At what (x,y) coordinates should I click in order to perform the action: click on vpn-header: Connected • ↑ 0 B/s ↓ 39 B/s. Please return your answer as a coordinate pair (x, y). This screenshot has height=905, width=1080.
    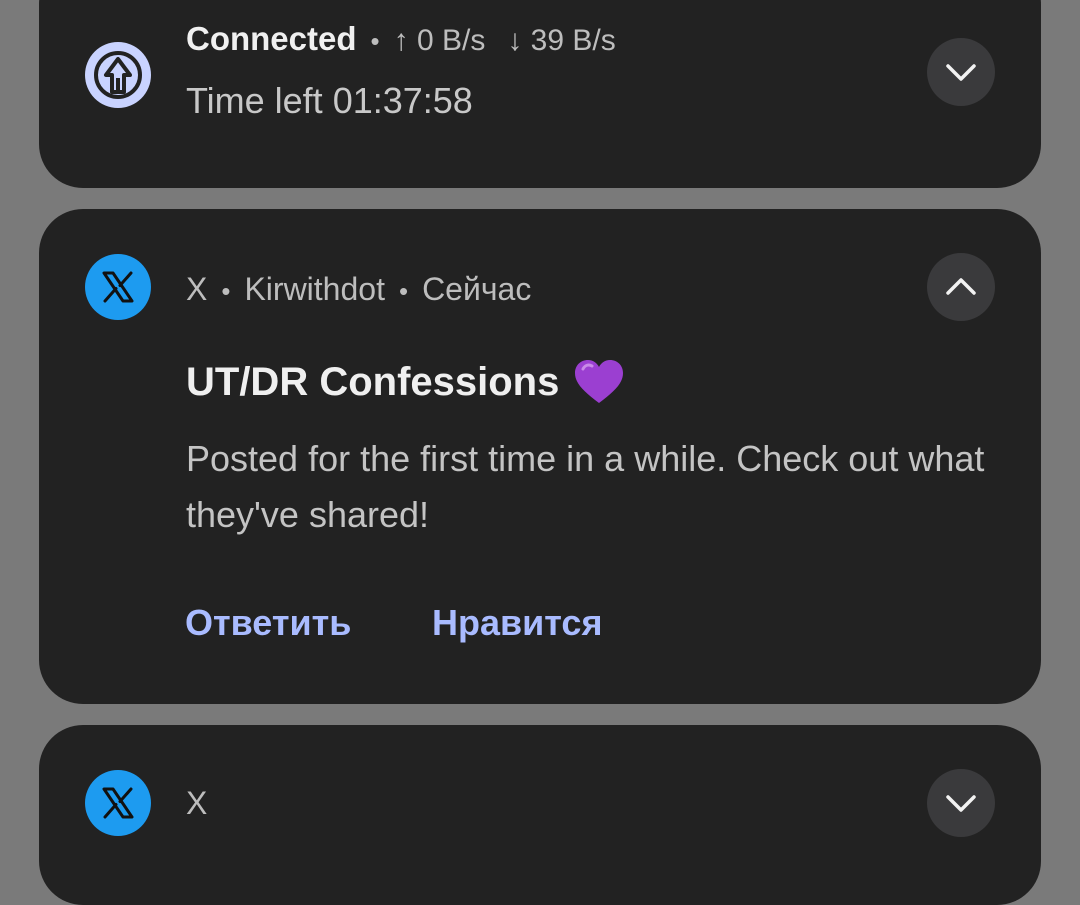
    Looking at the image, I should click on (401, 39).